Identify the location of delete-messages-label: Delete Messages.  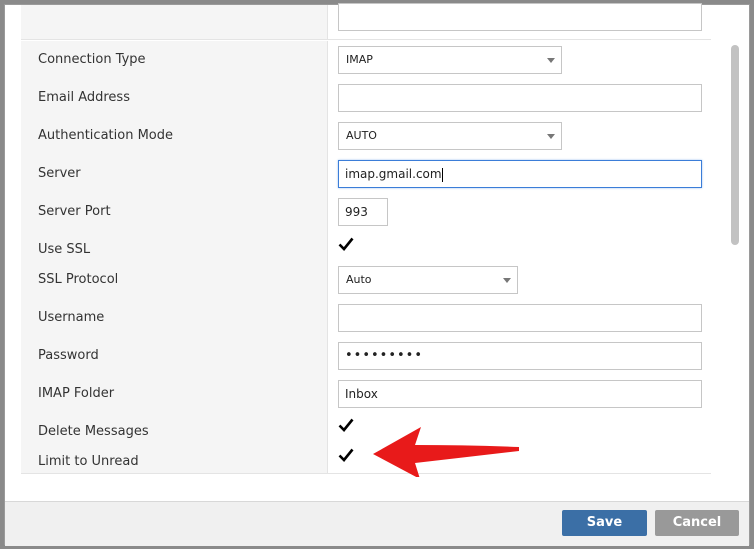
(93, 431).